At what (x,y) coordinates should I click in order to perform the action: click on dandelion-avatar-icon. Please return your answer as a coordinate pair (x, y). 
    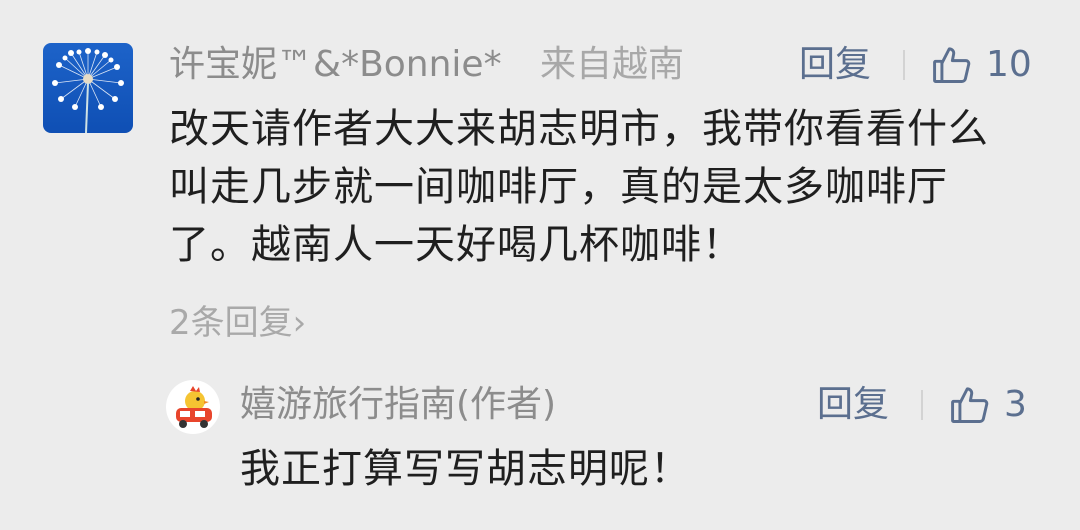
    Looking at the image, I should click on (88, 88).